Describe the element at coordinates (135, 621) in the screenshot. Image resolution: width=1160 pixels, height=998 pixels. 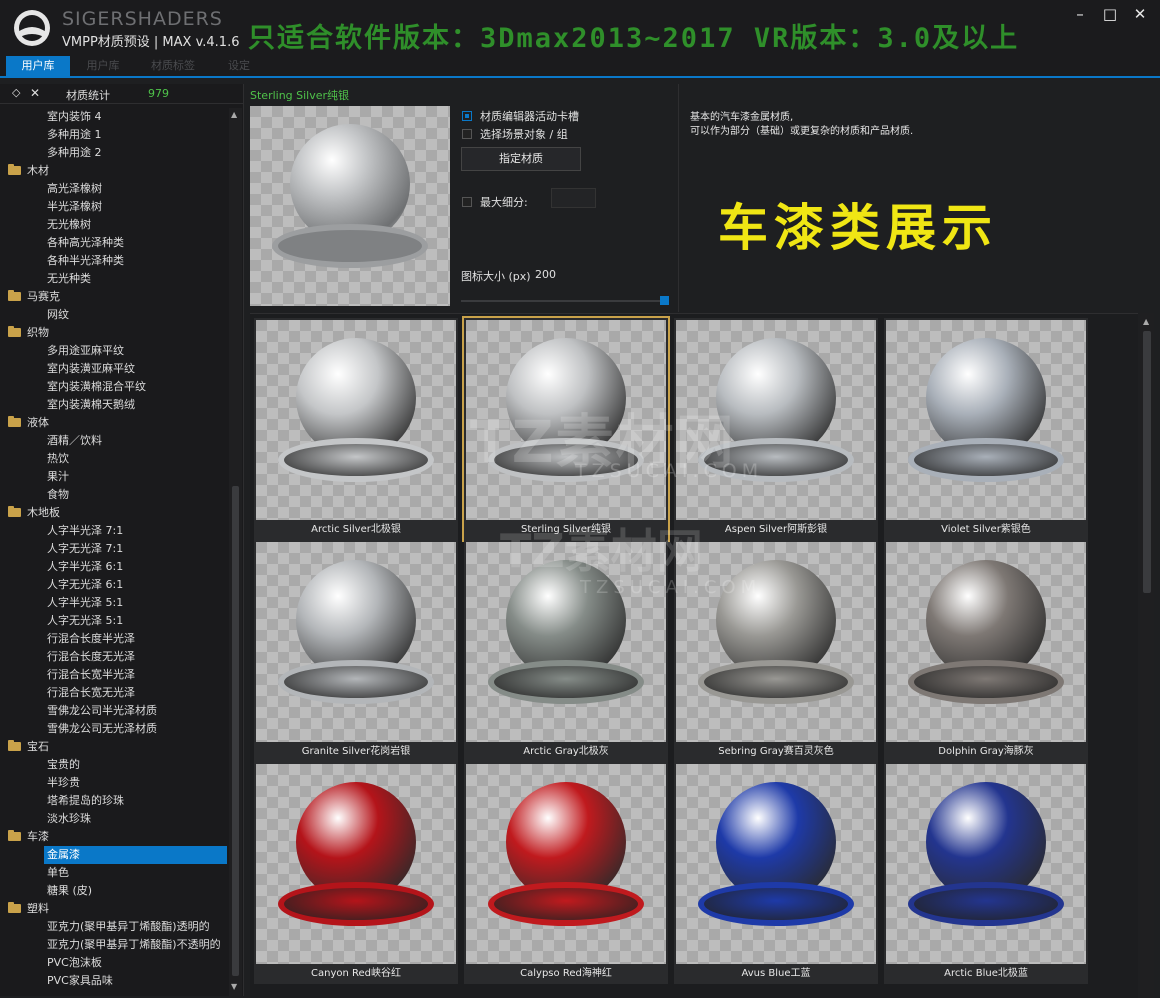
I see `tree-item: 人字无光泽 5:1` at that location.